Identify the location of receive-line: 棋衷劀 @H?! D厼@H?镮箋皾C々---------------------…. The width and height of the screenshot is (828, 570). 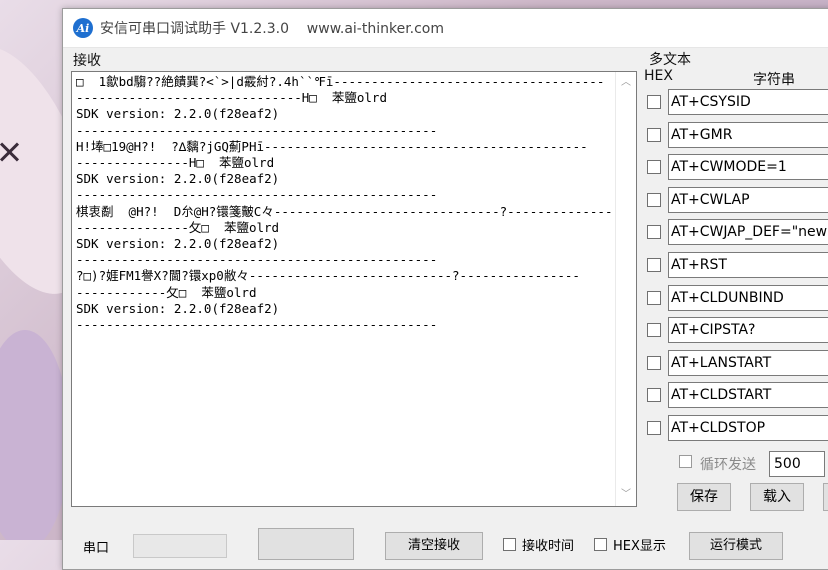
(343, 211).